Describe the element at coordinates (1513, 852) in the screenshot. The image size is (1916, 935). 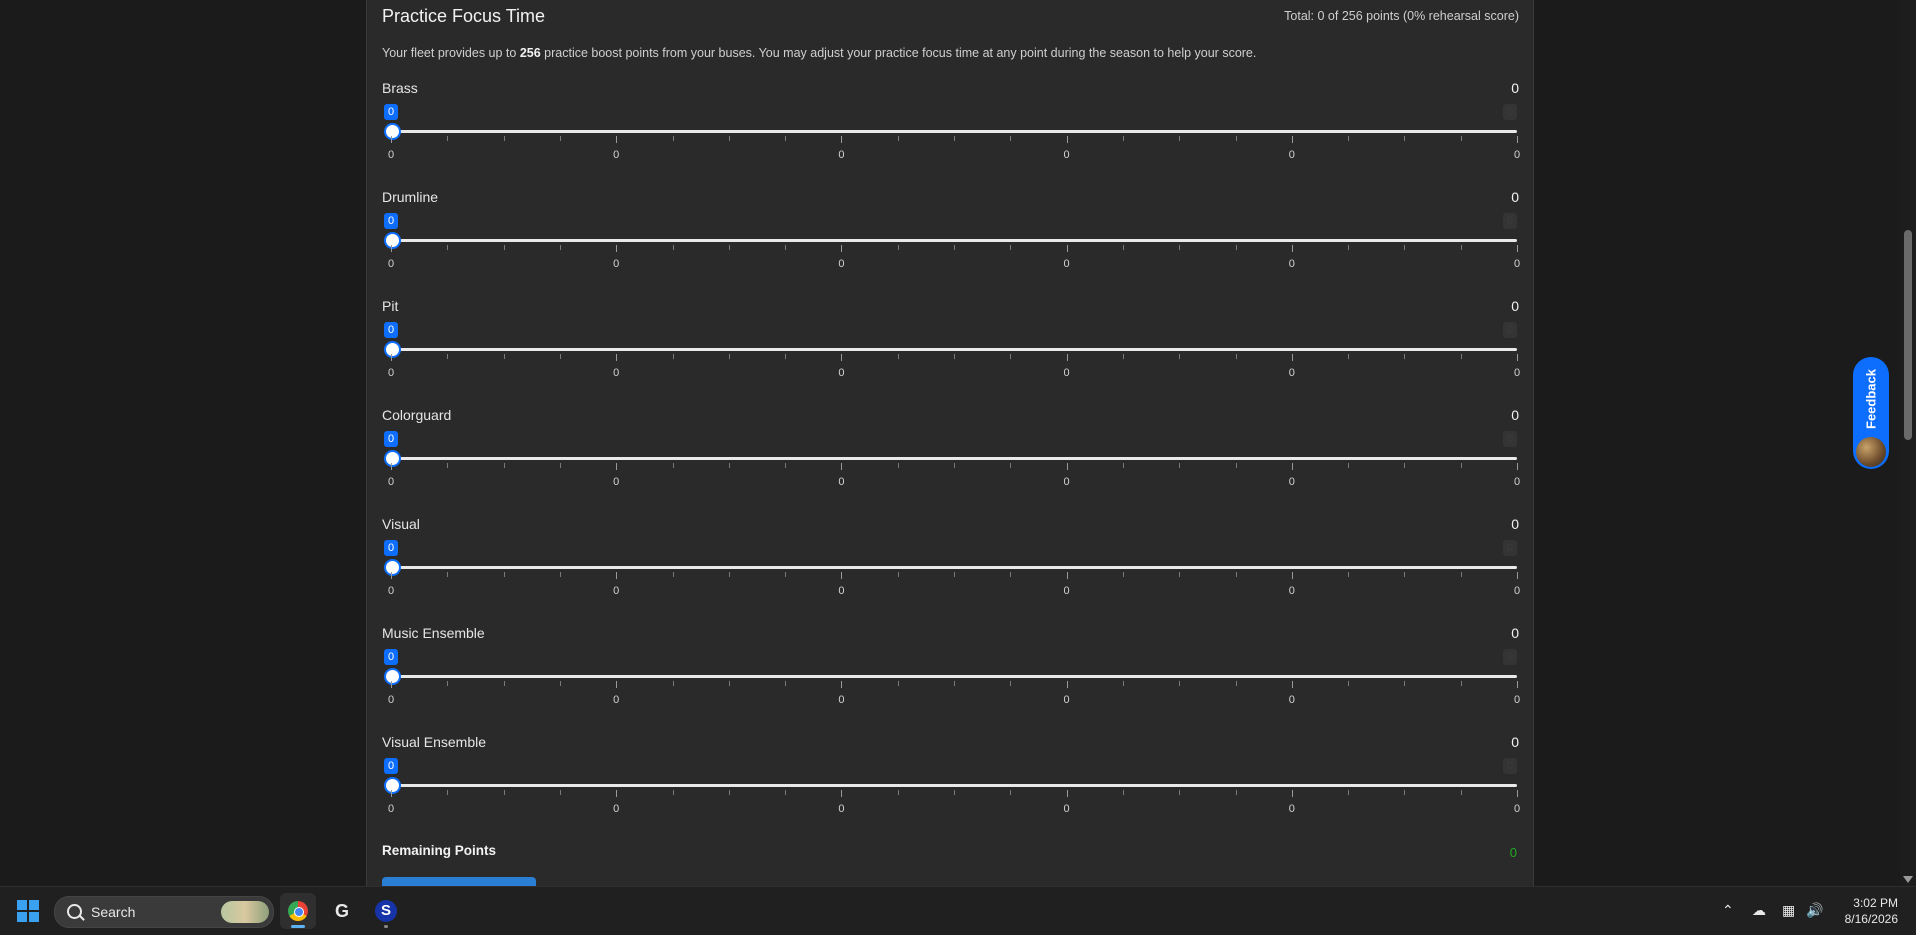
I see `remaining-points-value: 0` at that location.